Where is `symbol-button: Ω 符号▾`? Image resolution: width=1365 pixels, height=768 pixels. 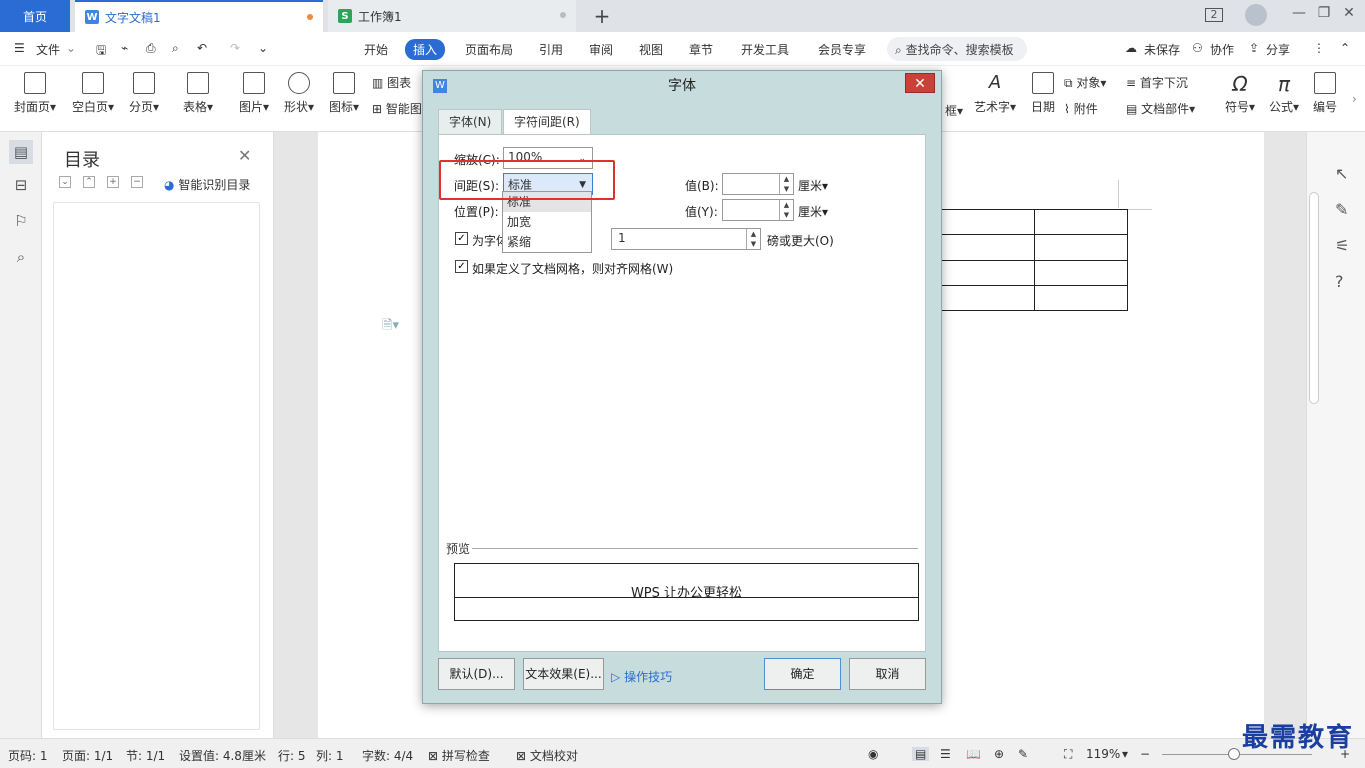 symbol-button: Ω 符号▾ is located at coordinates (1240, 93).